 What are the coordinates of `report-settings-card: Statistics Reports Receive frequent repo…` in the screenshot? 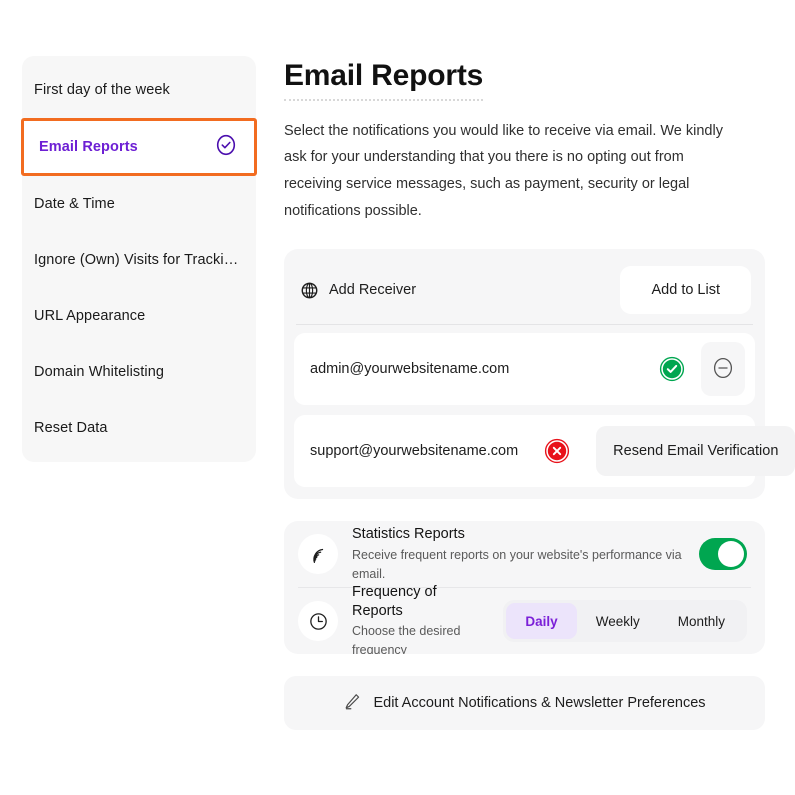 It's located at (524, 588).